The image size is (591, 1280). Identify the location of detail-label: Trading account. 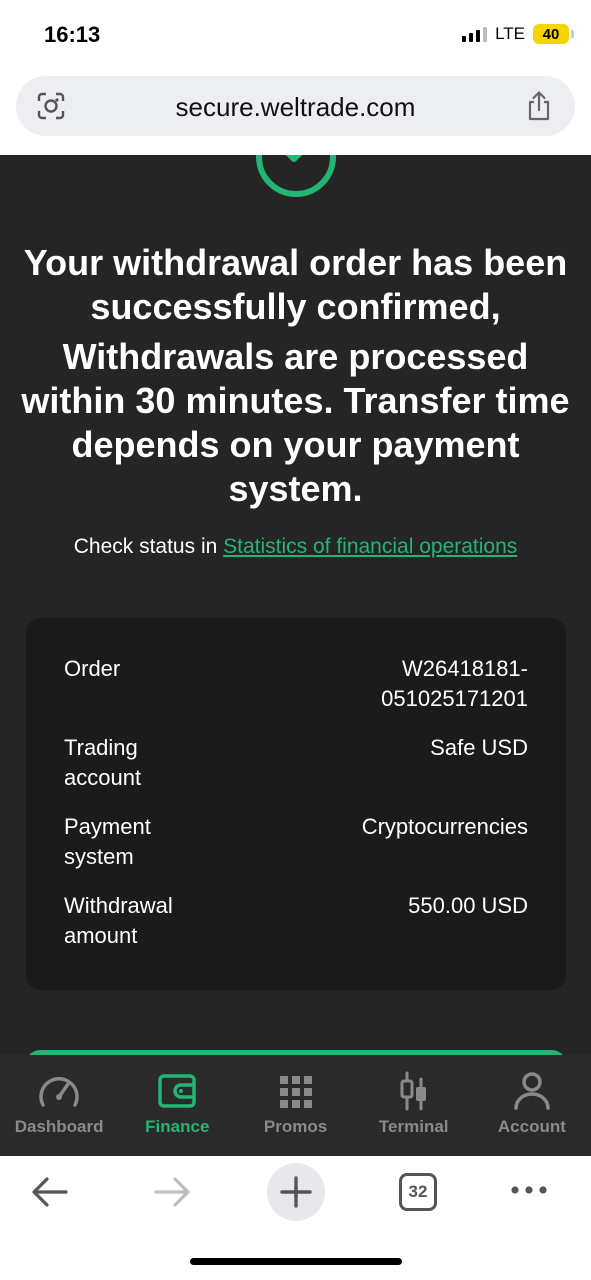
(103, 762).